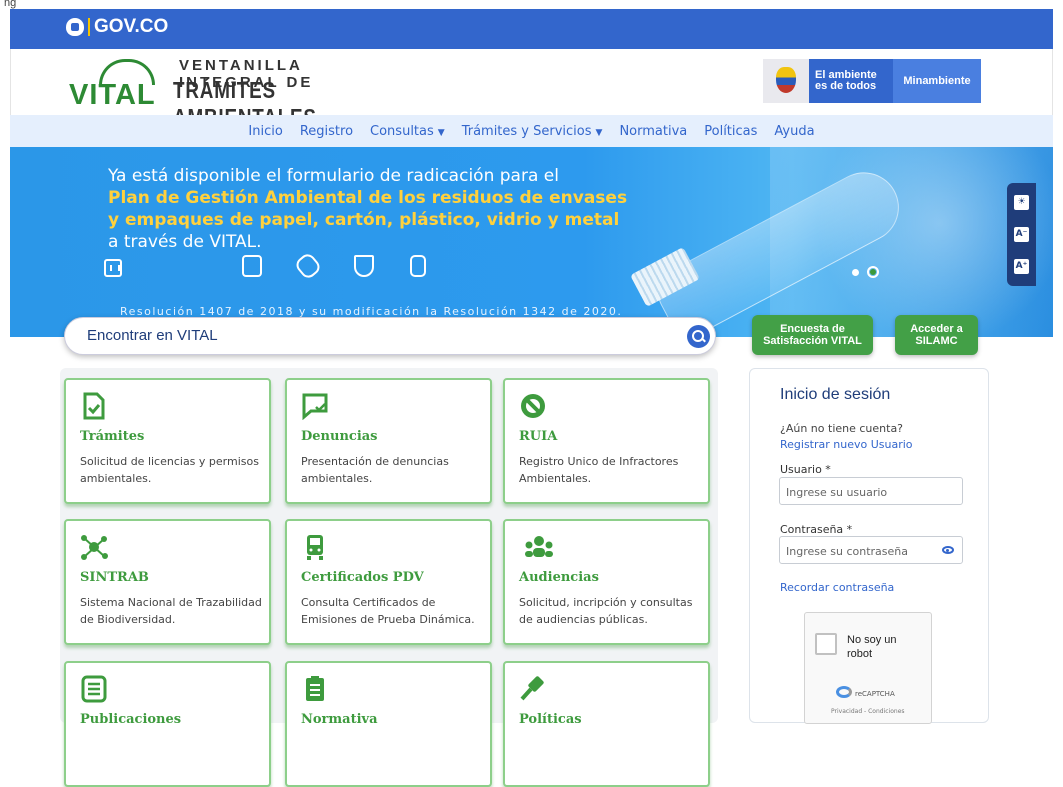 The image size is (1063, 787). Describe the element at coordinates (390, 336) in the screenshot. I see `search-bar: Encontrar en VITAL` at that location.